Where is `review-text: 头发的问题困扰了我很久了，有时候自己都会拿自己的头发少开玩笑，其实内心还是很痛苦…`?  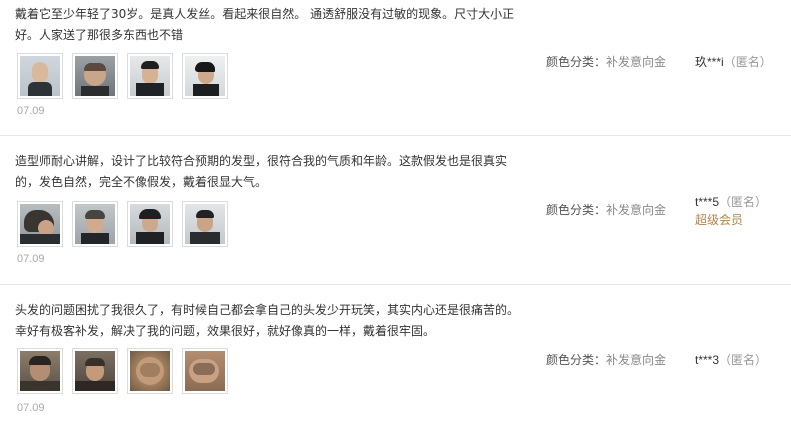 review-text: 头发的问题困扰了我很久了，有时候自己都会拿自己的头发少开玩笑，其实内心还是很痛苦… is located at coordinates (267, 320).